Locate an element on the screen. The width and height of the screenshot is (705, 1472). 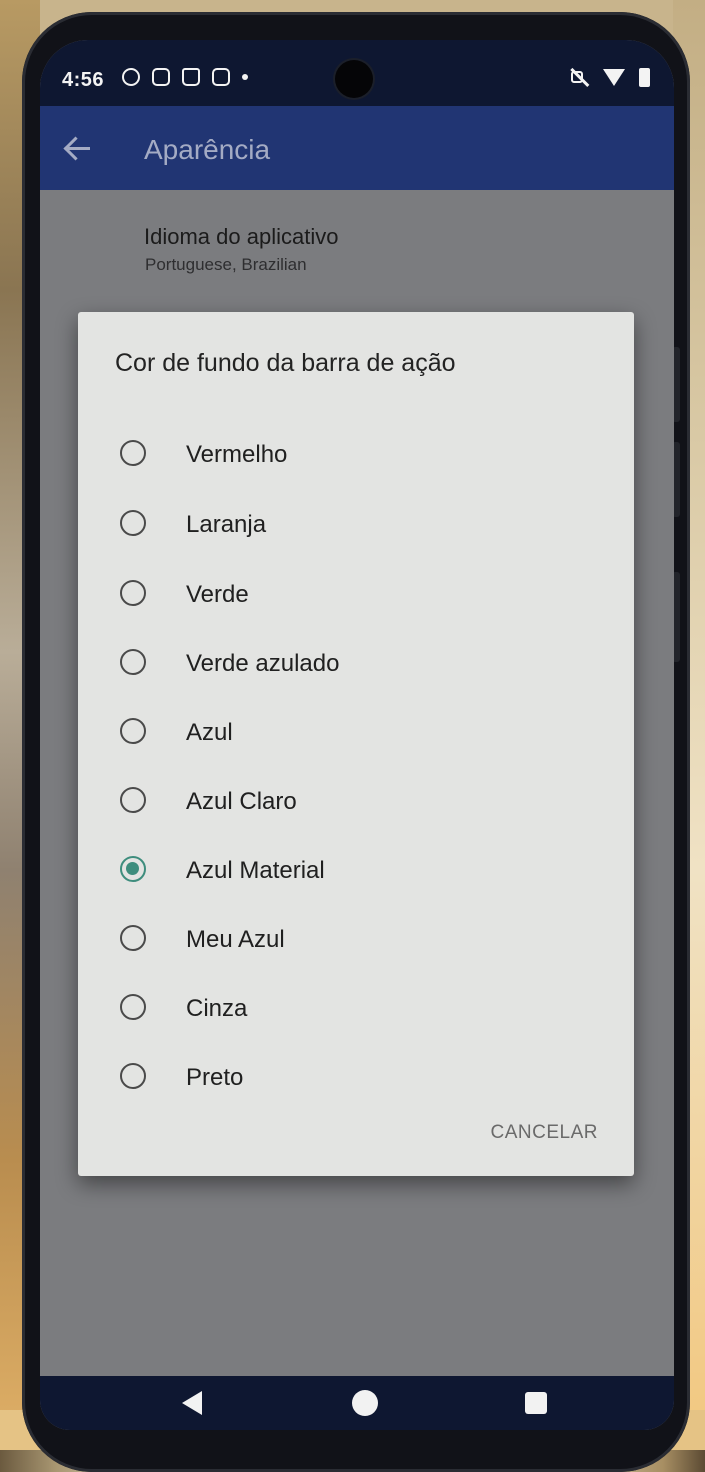
option-label: Verde is located at coordinates (217, 594).